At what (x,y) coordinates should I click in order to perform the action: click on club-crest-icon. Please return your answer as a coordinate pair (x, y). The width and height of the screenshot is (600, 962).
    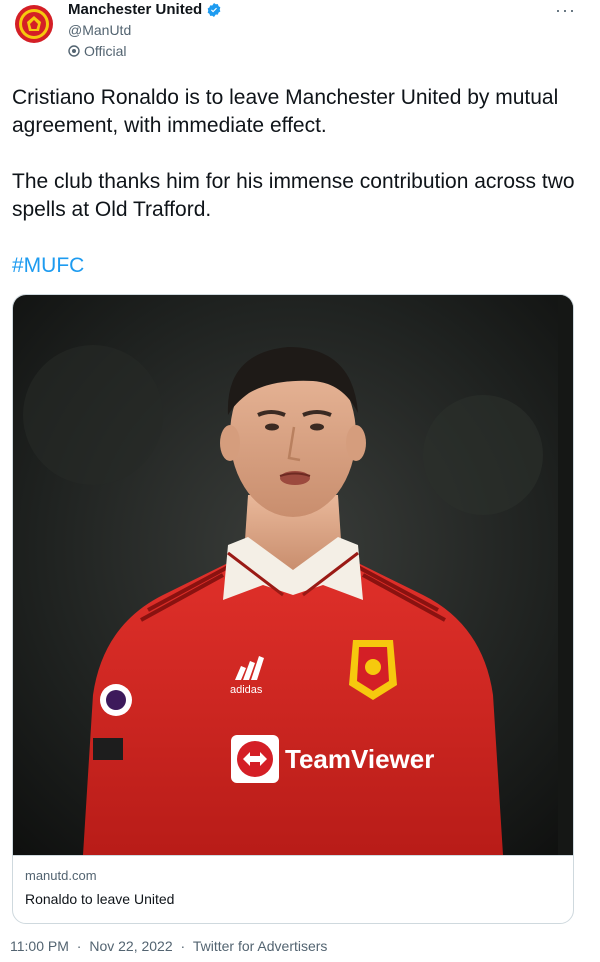
    Looking at the image, I should click on (34, 24).